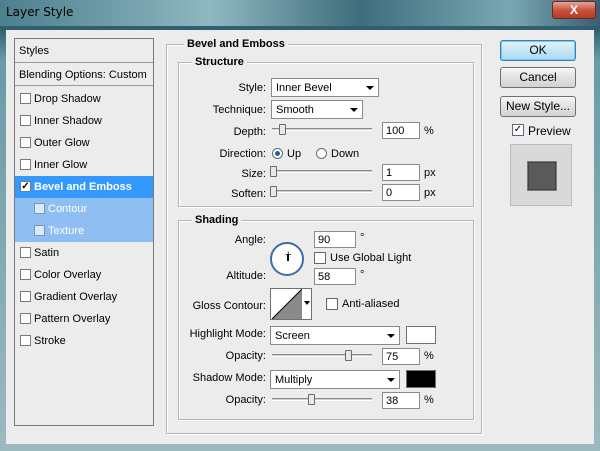 This screenshot has width=600, height=451. I want to click on title-bar: Layer Style X, so click(300, 13).